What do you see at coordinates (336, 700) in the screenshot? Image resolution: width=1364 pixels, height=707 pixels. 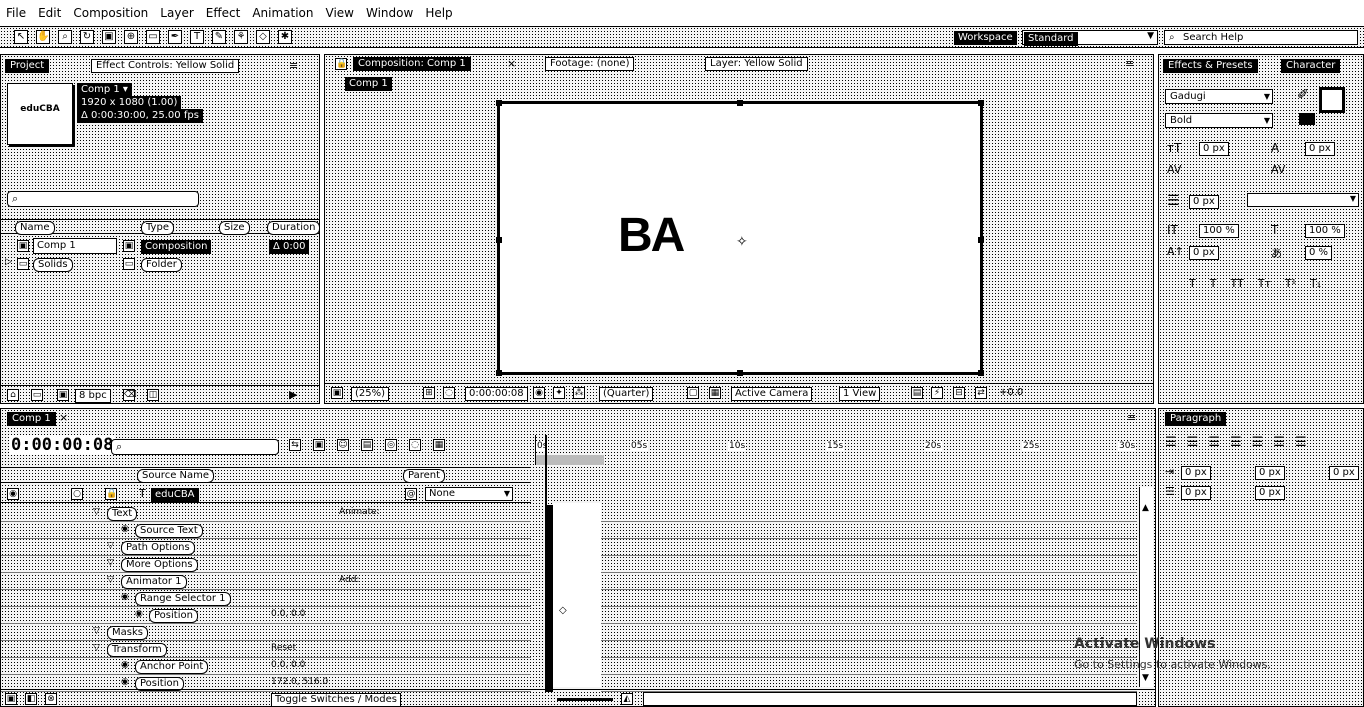 I see `toggle-switches-modes-button: Toggle Switches / Modes` at bounding box center [336, 700].